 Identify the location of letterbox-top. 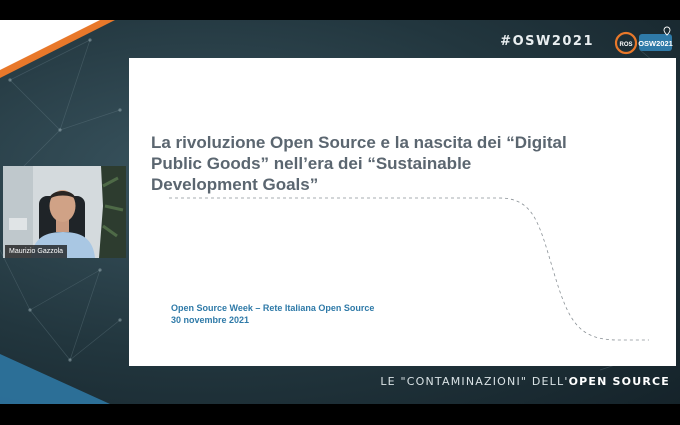
(340, 10).